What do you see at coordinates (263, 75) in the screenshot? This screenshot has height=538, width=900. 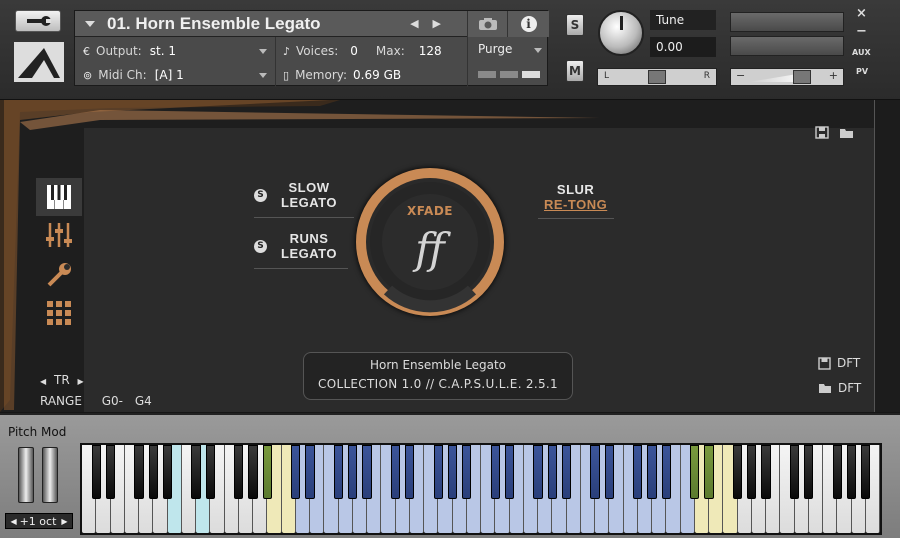 I see `midi-dropdown-icon` at bounding box center [263, 75].